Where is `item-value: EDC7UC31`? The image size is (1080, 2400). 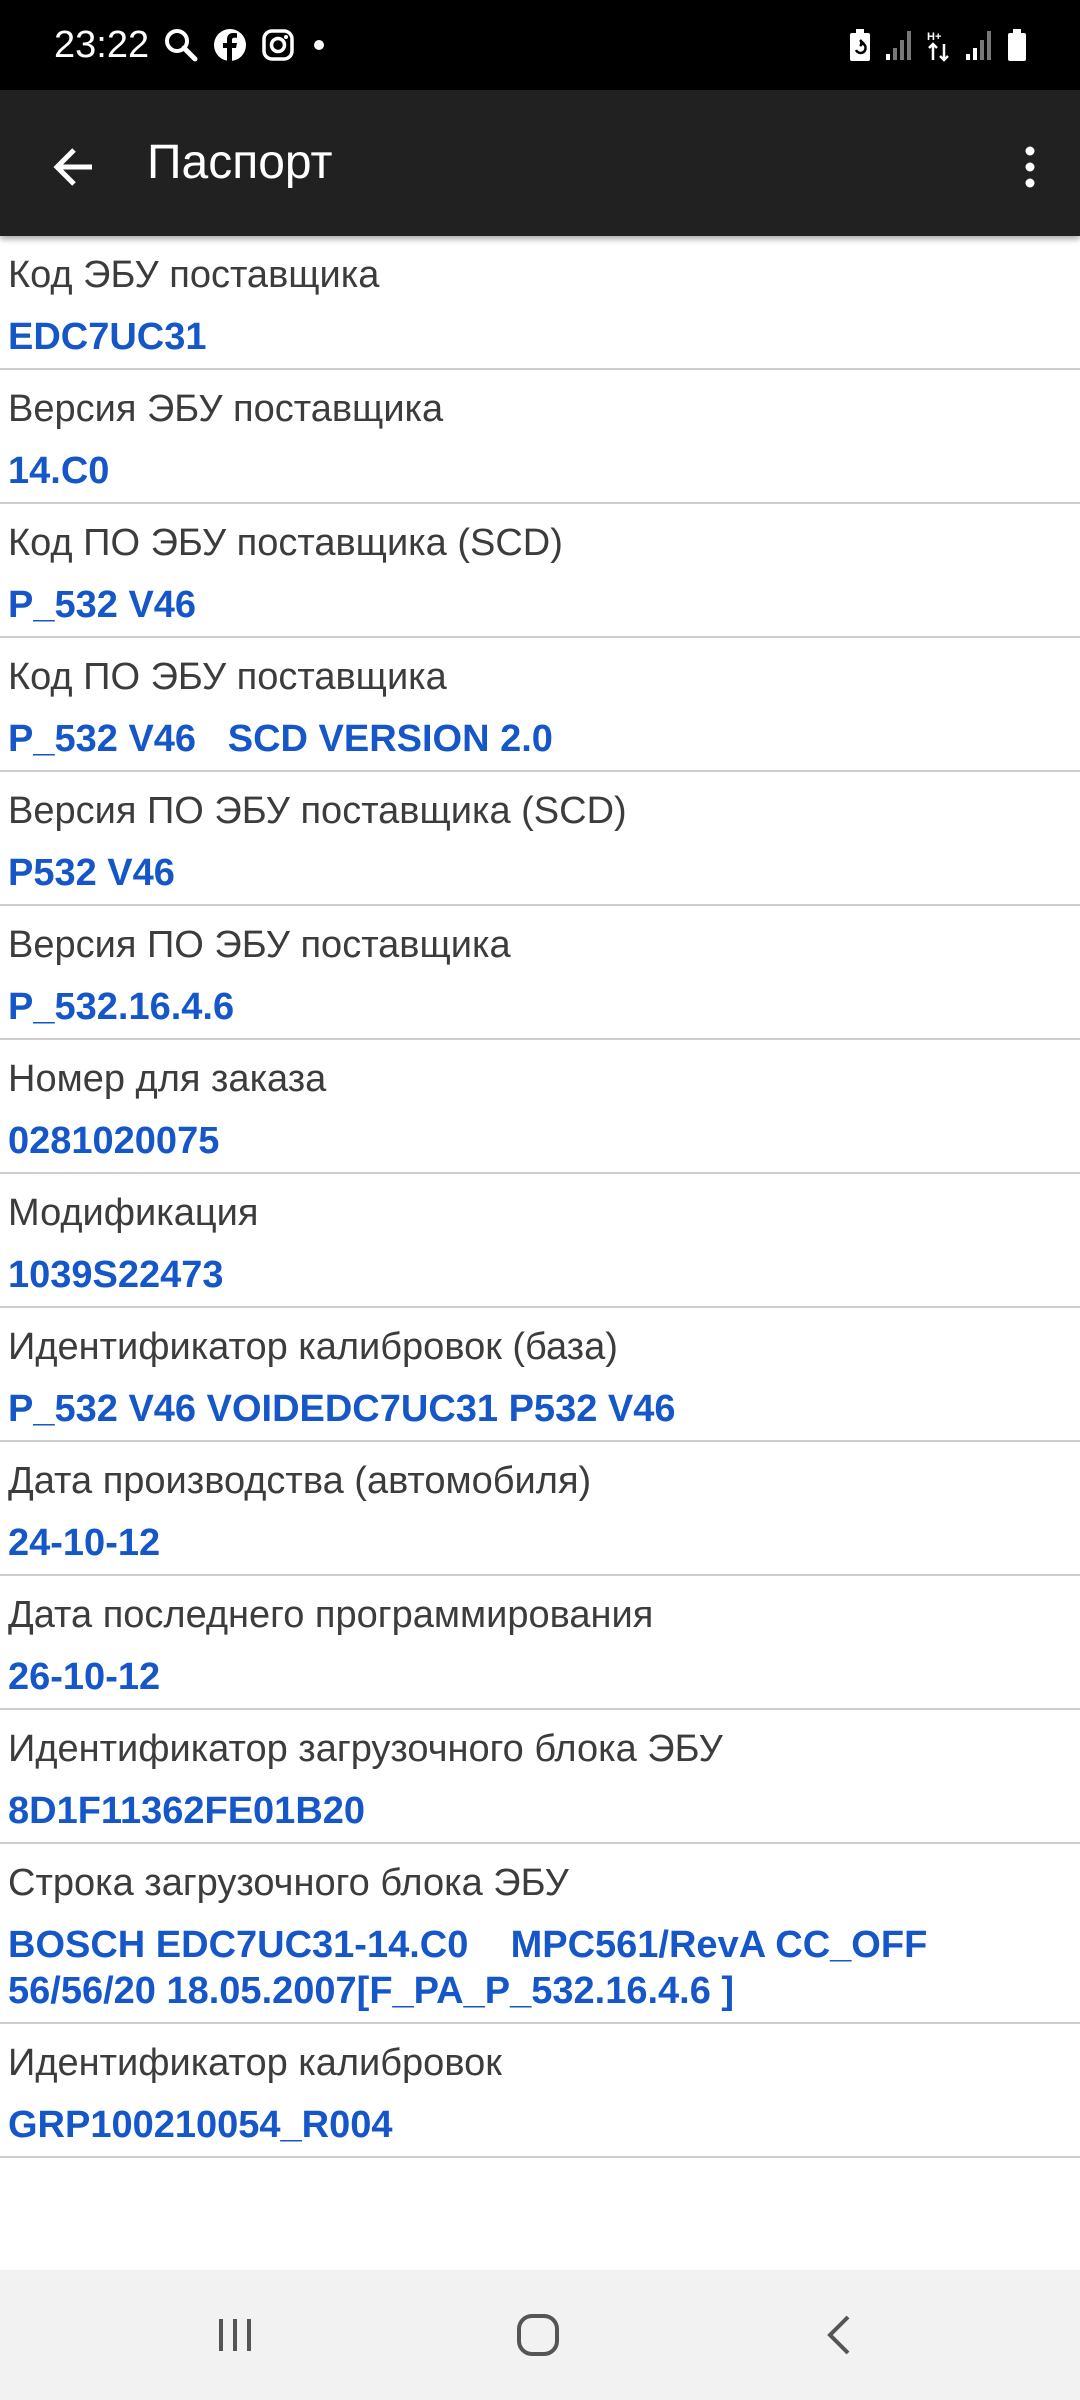 item-value: EDC7UC31 is located at coordinates (107, 337).